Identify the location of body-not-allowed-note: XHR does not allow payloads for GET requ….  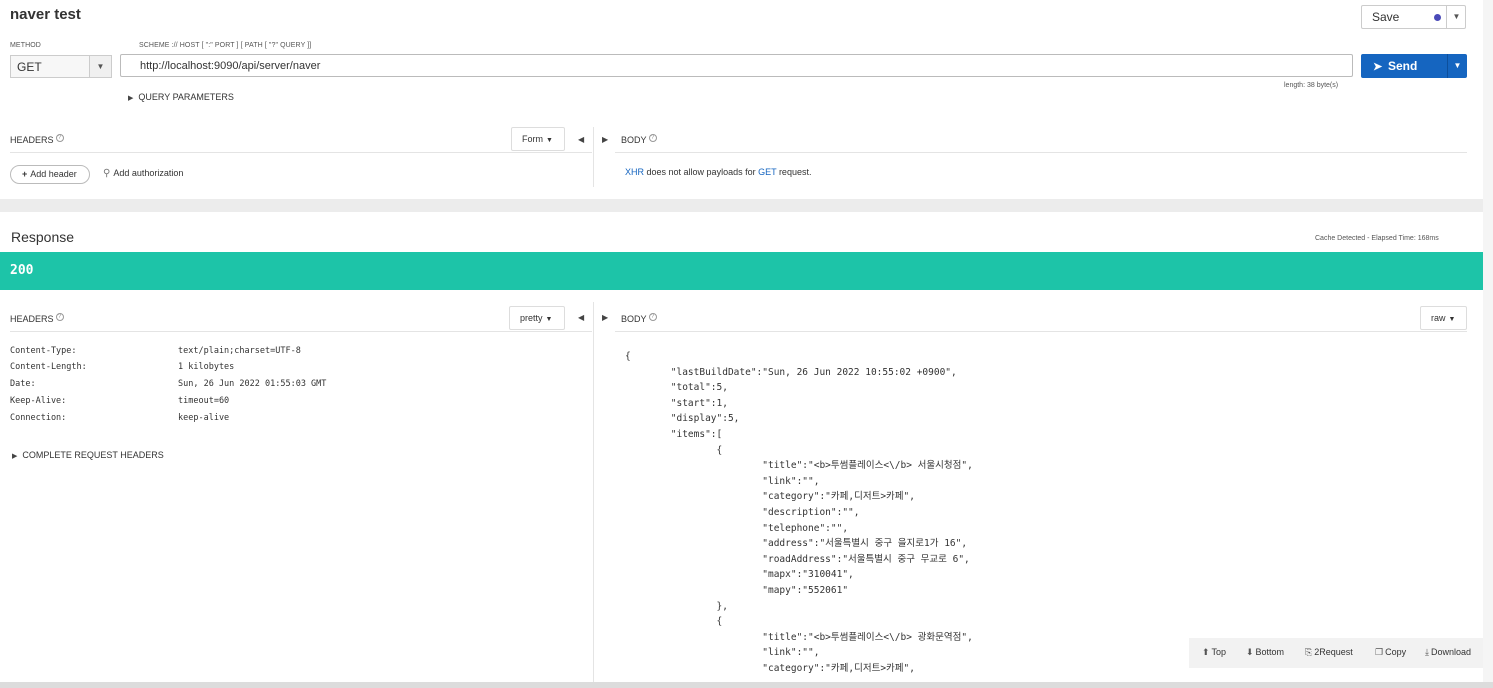
(718, 172).